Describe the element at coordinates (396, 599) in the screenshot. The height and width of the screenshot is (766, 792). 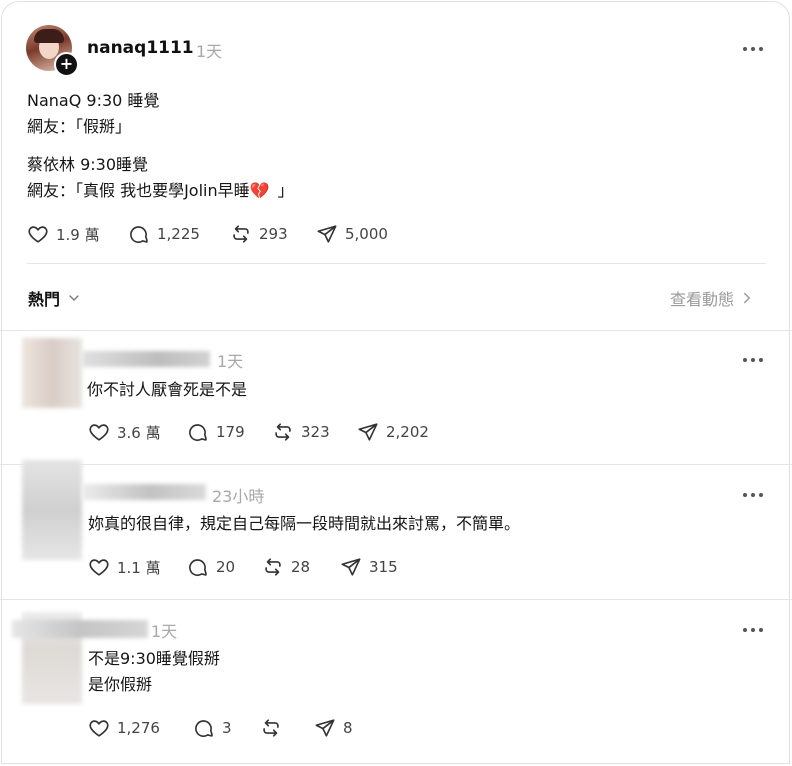
I see `comment-2-divider` at that location.